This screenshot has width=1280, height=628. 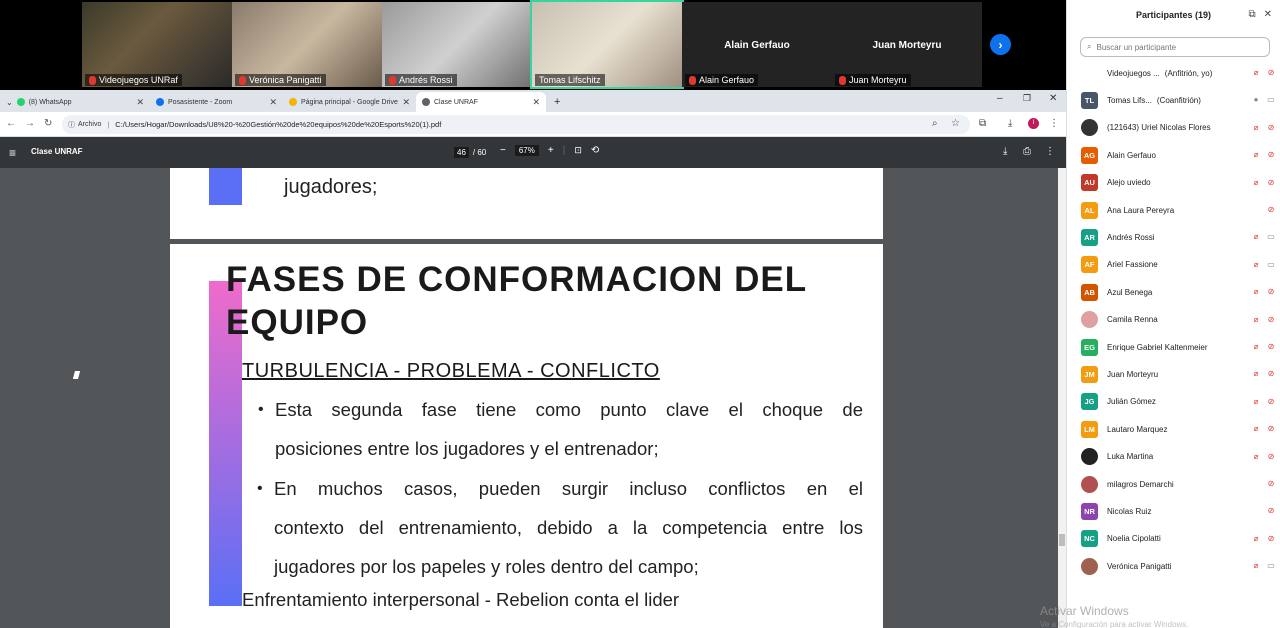 I want to click on participant-row: milagros Demarchi ⊘, so click(x=1178, y=484).